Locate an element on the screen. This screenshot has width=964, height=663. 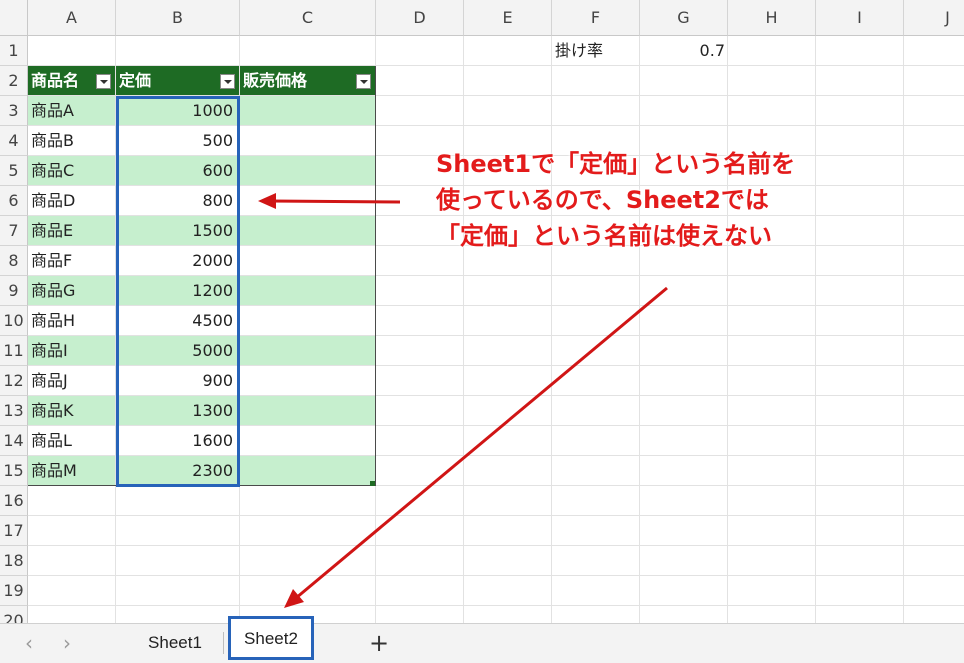
filter-dropdown-icon is located at coordinates (363, 81).